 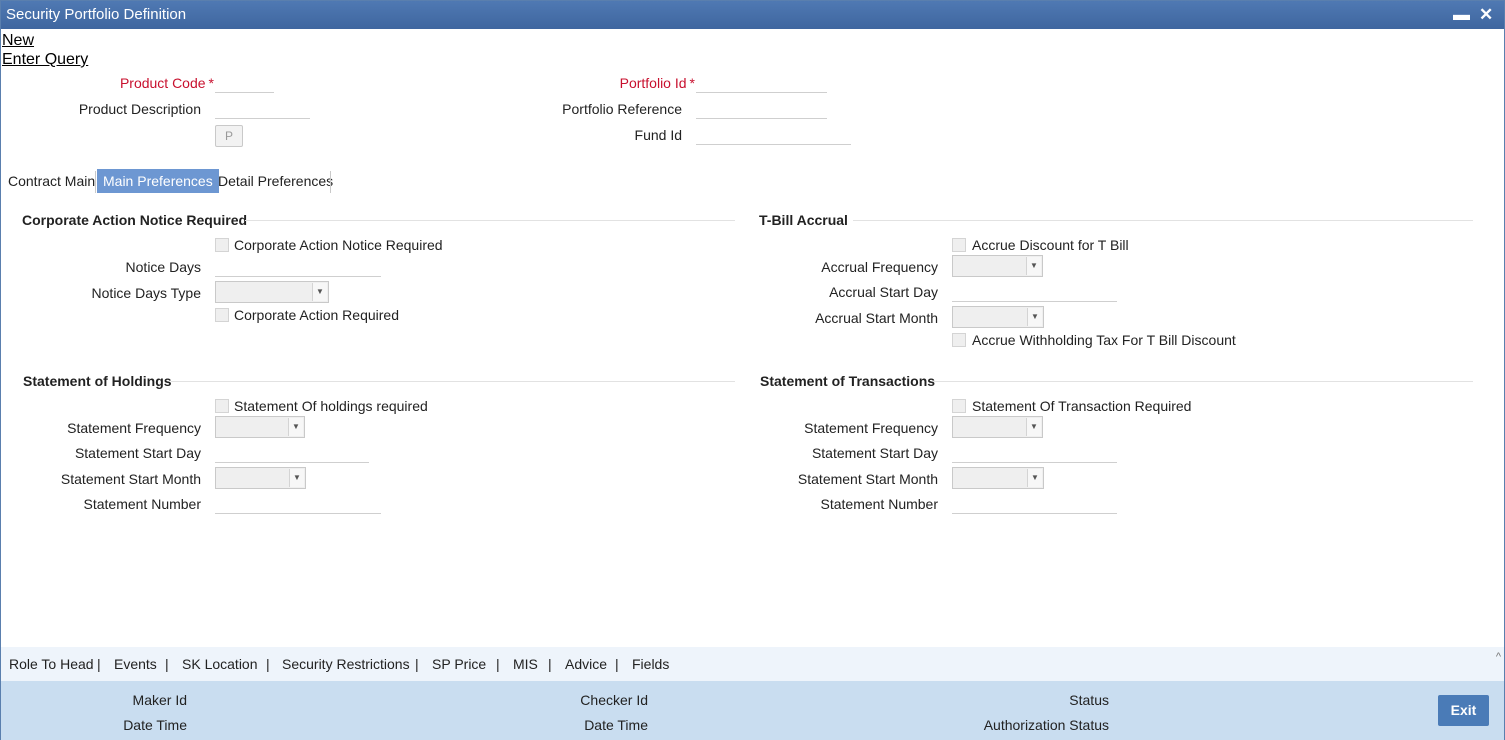 What do you see at coordinates (97, 381) in the screenshot?
I see `statement-of-holdings-section-title: Statement of Holdings` at bounding box center [97, 381].